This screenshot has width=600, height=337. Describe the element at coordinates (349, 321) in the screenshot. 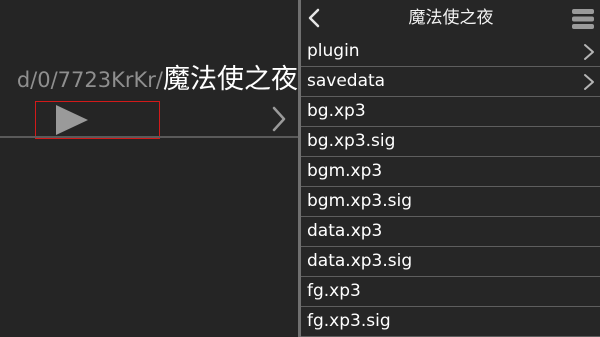

I see `file-name: fg.xp3.sig` at that location.